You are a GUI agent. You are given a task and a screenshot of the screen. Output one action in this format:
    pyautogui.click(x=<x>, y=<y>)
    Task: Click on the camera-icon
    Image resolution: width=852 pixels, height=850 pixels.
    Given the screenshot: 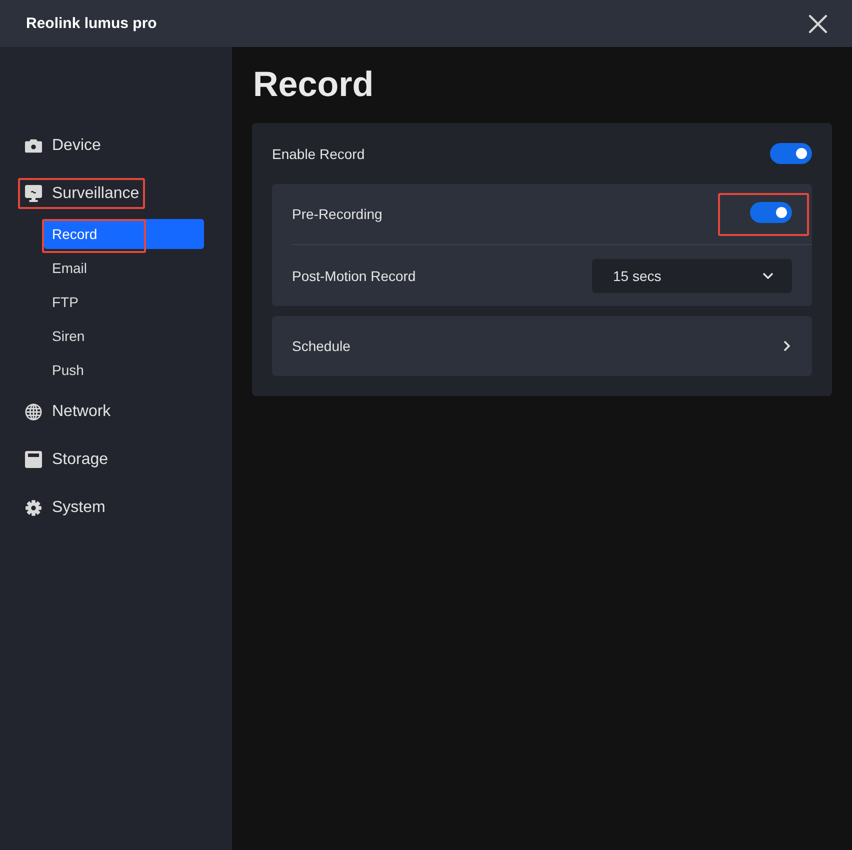 What is the action you would take?
    pyautogui.click(x=33, y=145)
    